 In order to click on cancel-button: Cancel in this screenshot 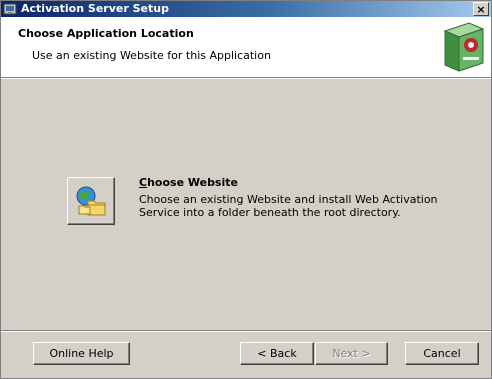, I will do `click(442, 353)`.